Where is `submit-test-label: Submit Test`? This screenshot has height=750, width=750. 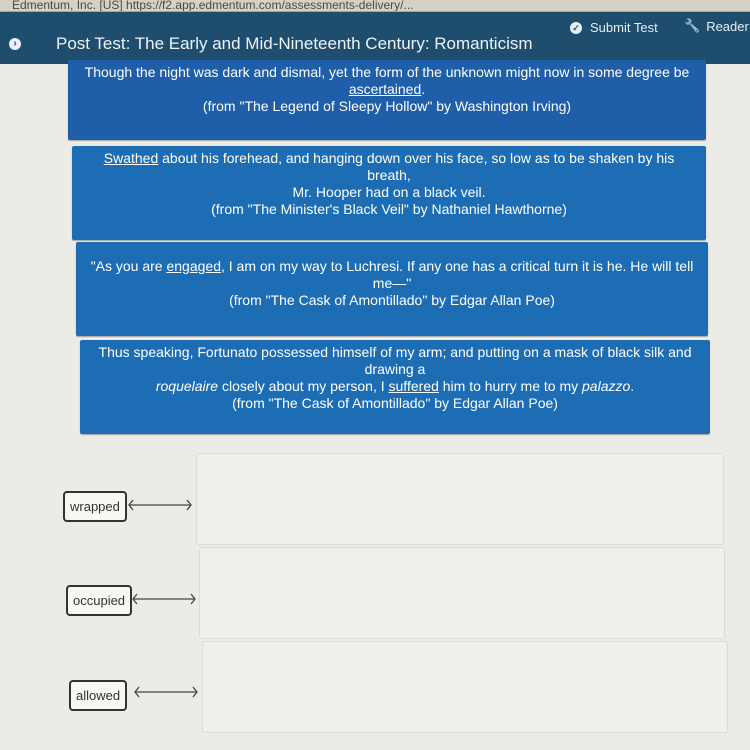
submit-test-label: Submit Test is located at coordinates (624, 27).